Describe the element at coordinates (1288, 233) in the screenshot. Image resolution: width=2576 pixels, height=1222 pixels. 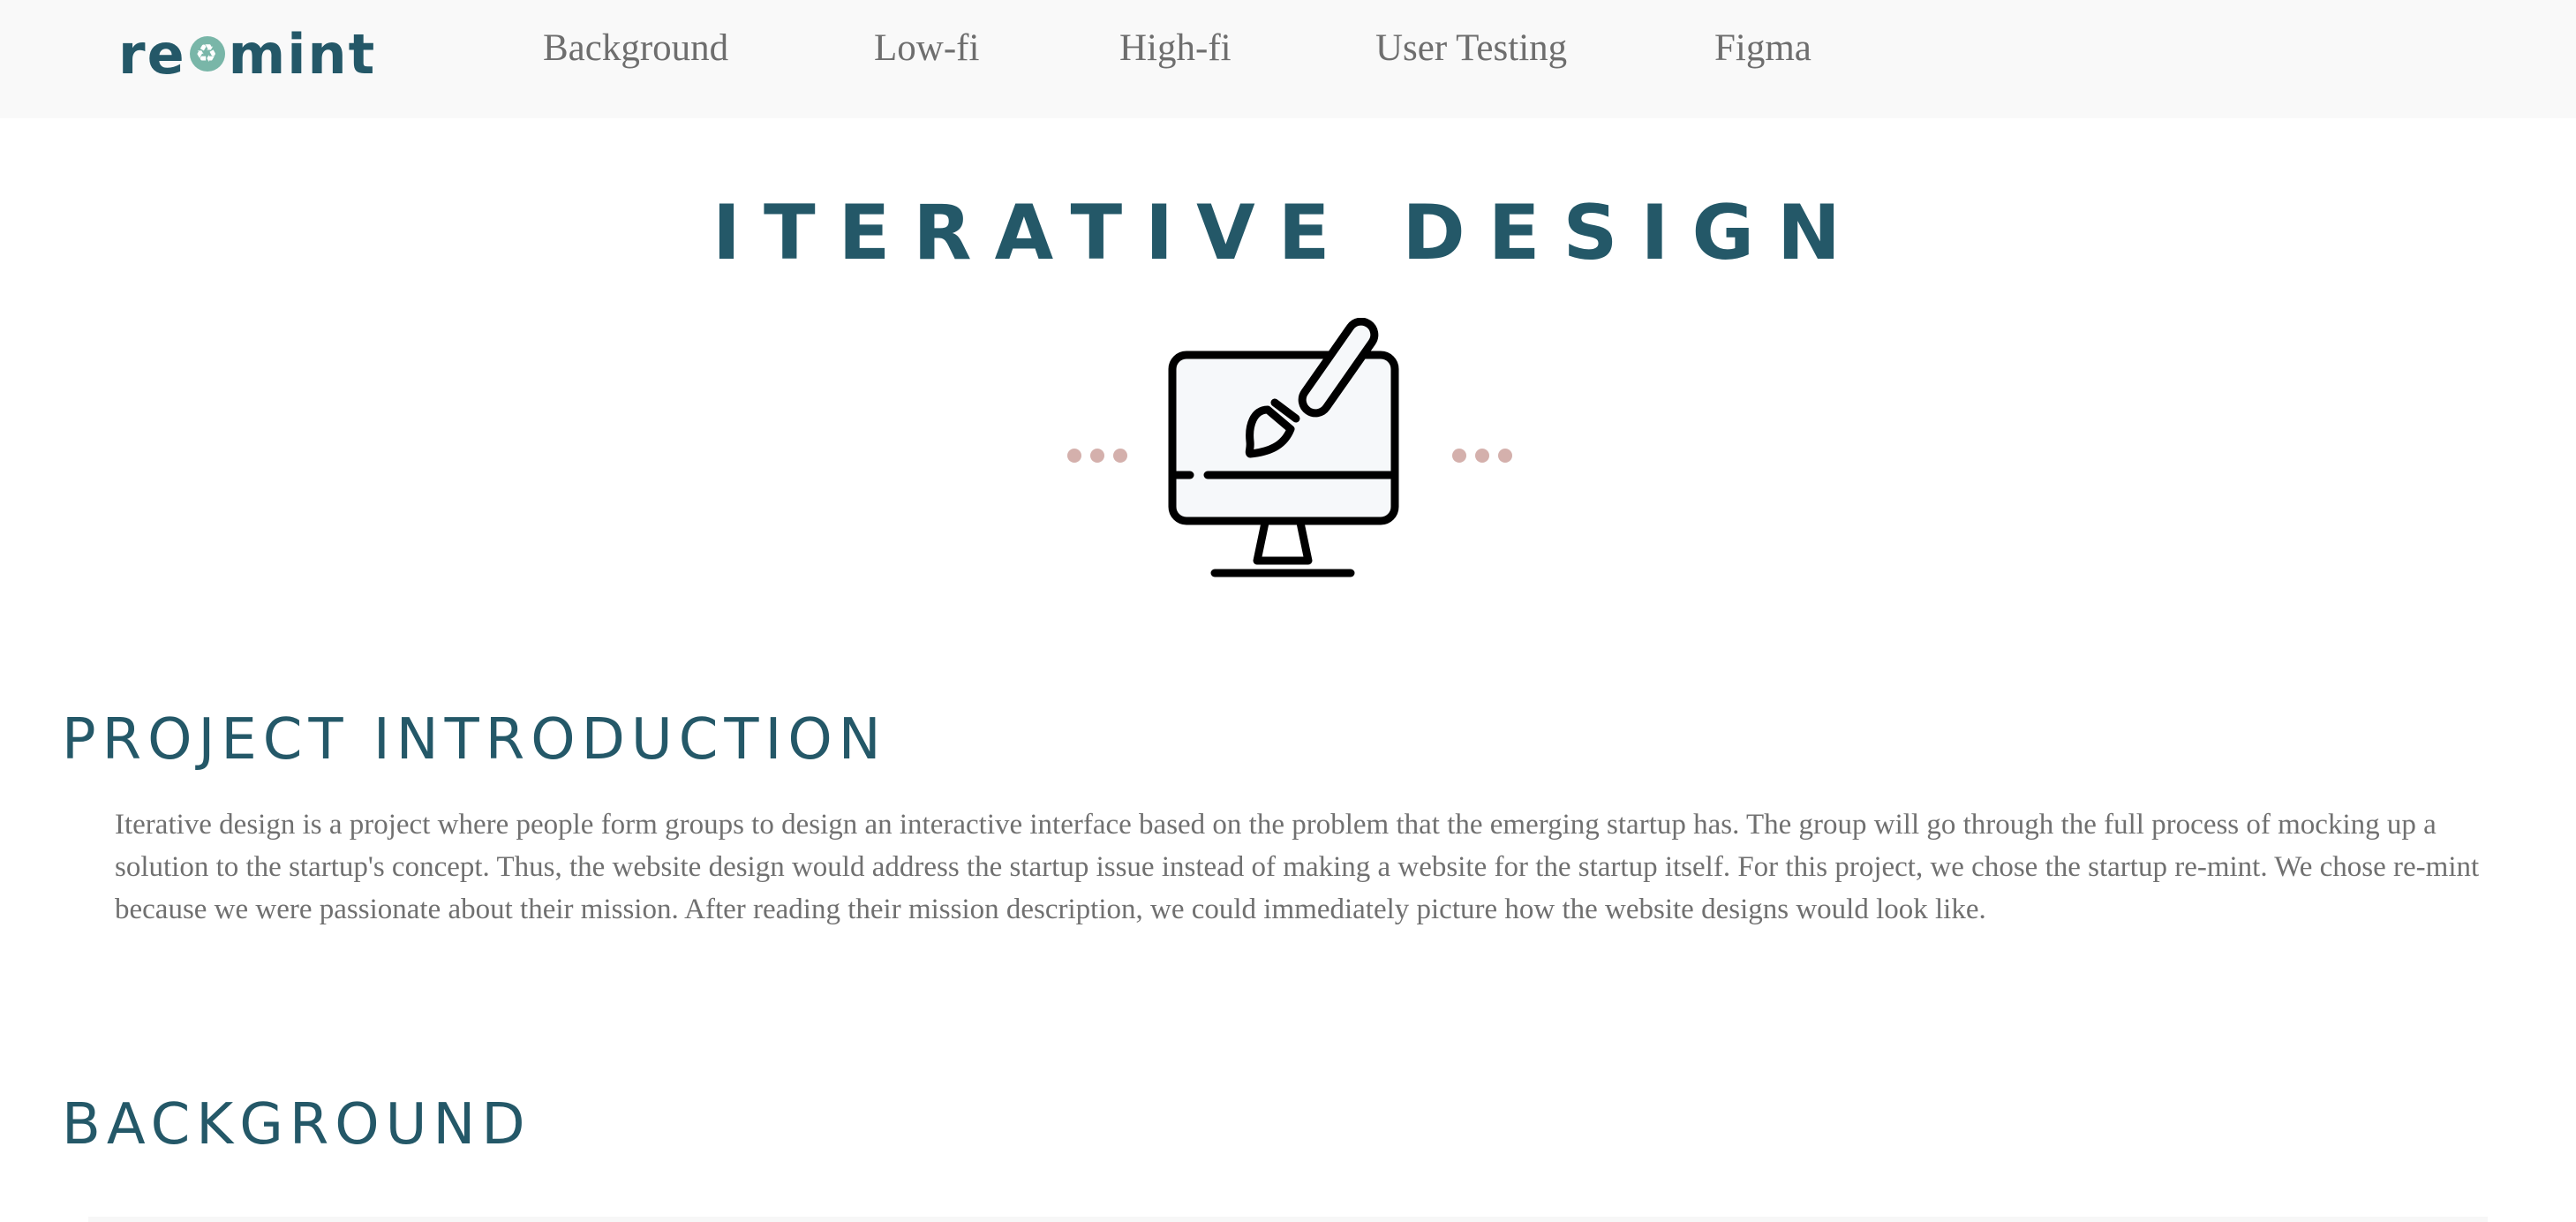
I see `page-title: ITERATIVE DESIGN` at that location.